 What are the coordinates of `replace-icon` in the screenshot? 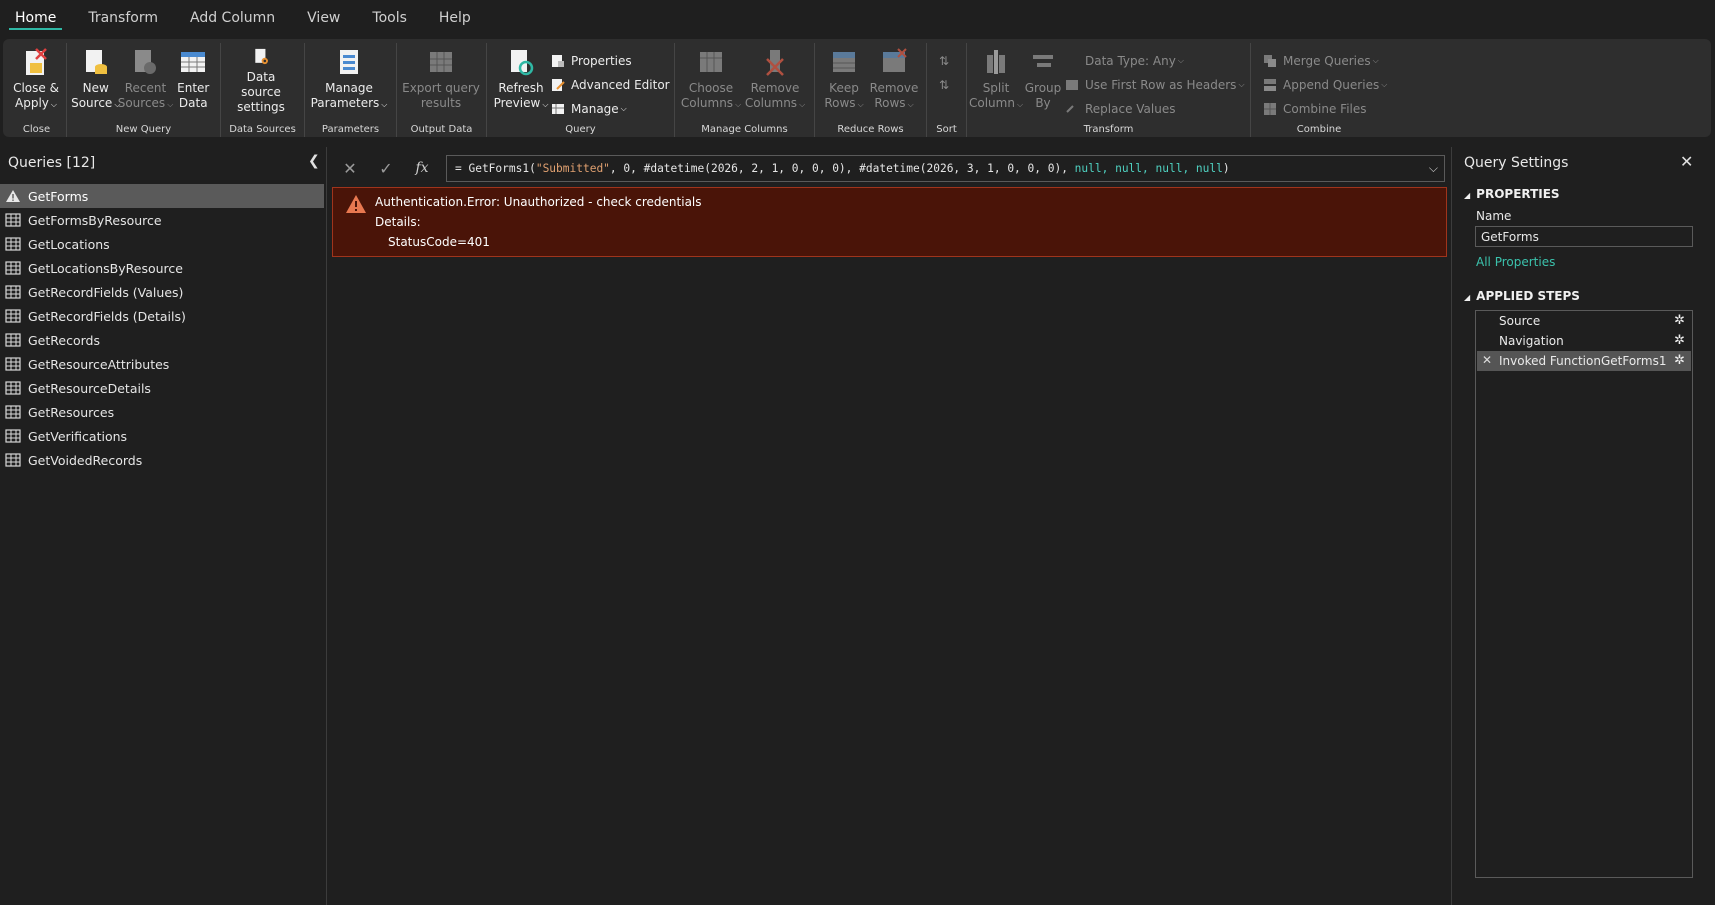 It's located at (1070, 109).